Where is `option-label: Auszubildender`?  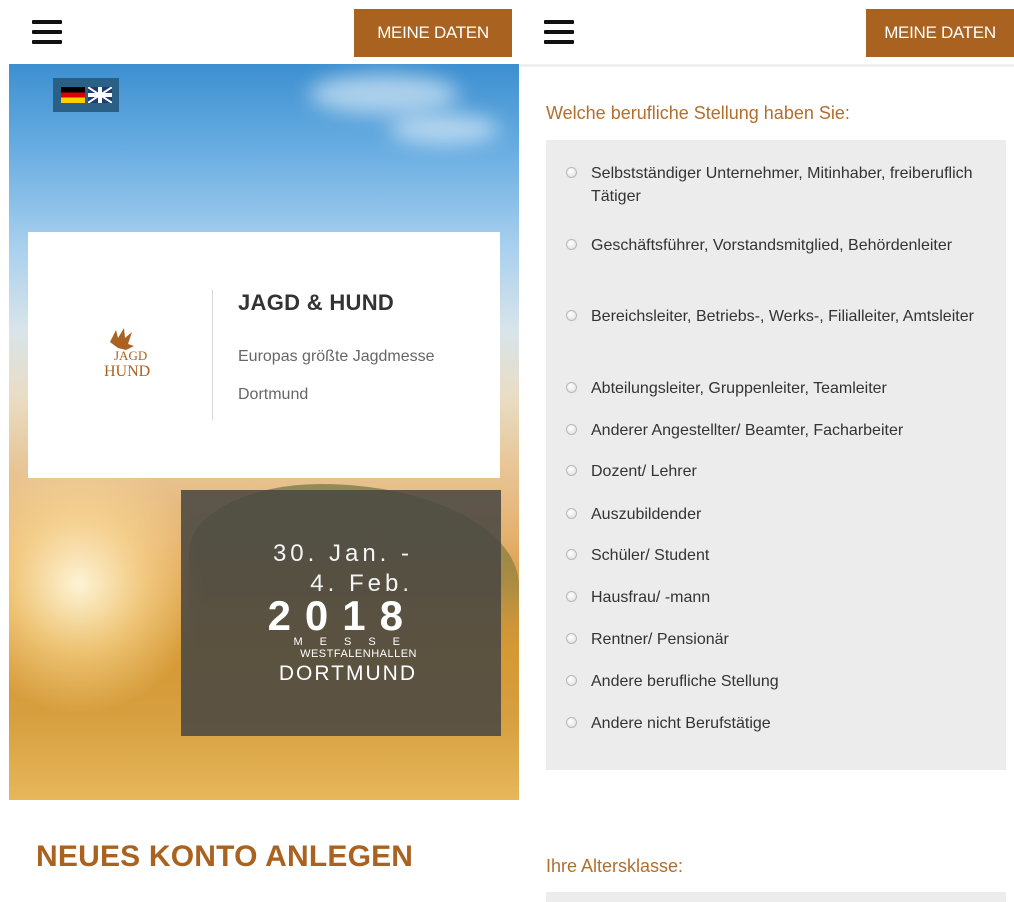 option-label: Auszubildender is located at coordinates (646, 514).